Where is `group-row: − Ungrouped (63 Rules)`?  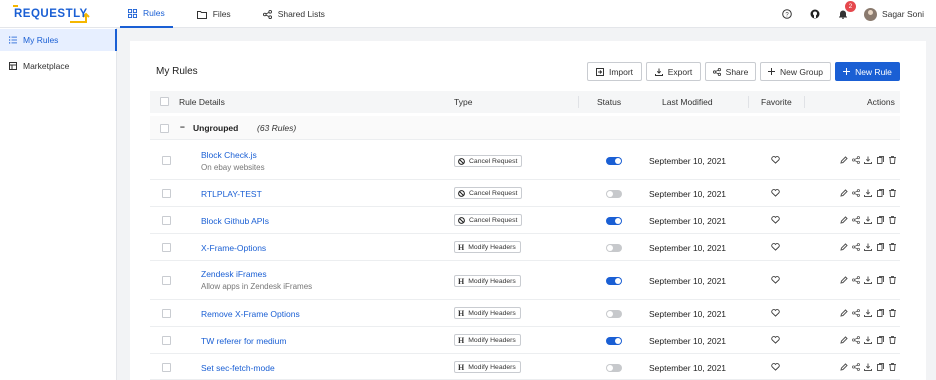
group-row: − Ungrouped (63 Rules) is located at coordinates (525, 128).